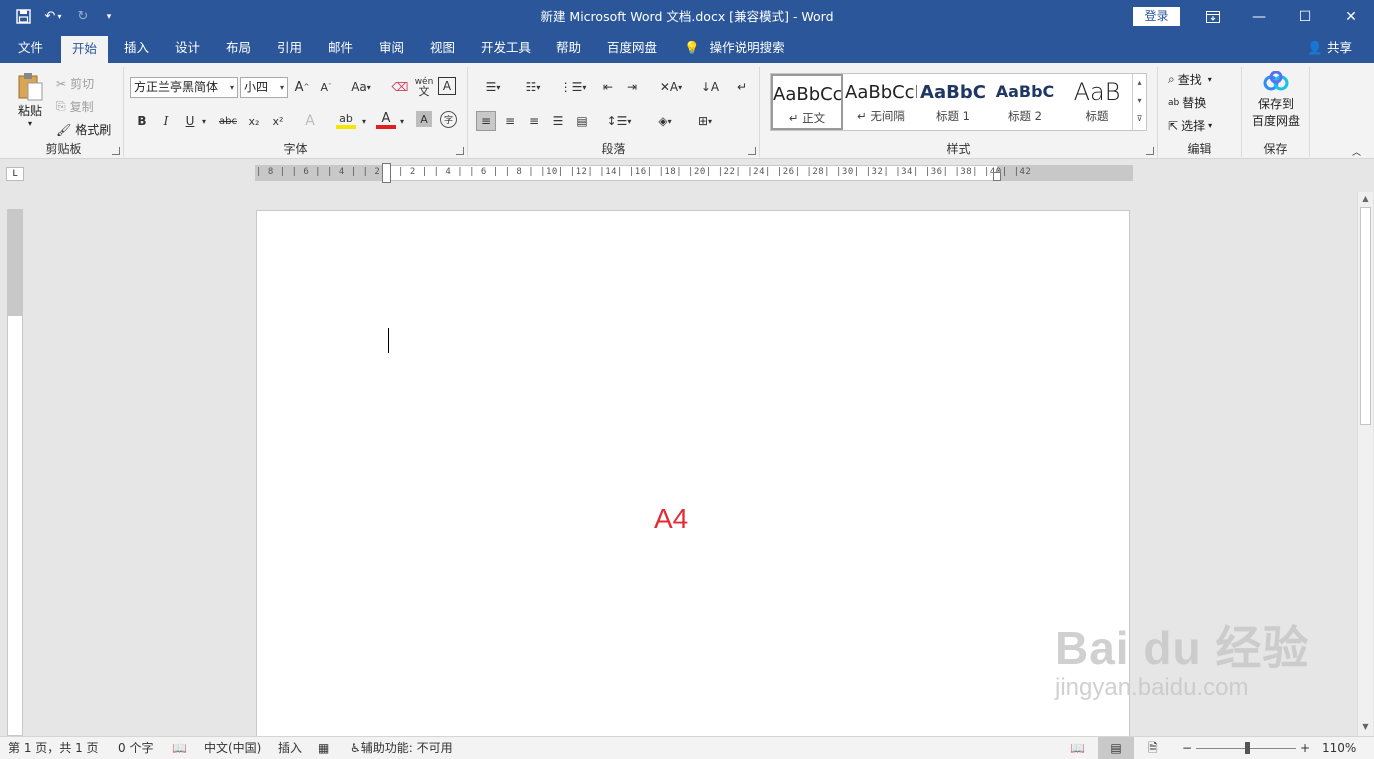 Image resolution: width=1374 pixels, height=759 pixels. What do you see at coordinates (752, 151) in the screenshot?
I see `paragraph-launcher-icon` at bounding box center [752, 151].